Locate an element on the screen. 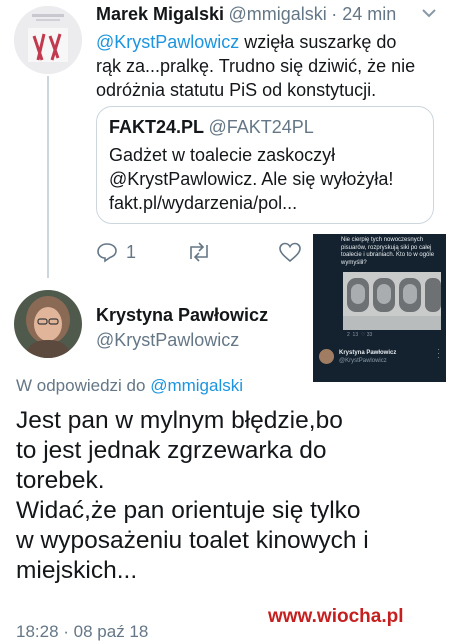 The width and height of the screenshot is (450, 642). reply-count: 1 is located at coordinates (131, 251).